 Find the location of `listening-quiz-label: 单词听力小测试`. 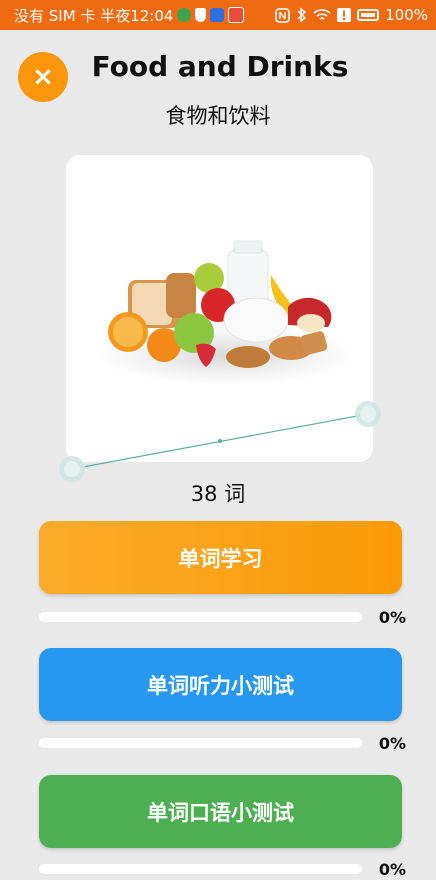

listening-quiz-label: 单词听力小测试 is located at coordinates (220, 685).